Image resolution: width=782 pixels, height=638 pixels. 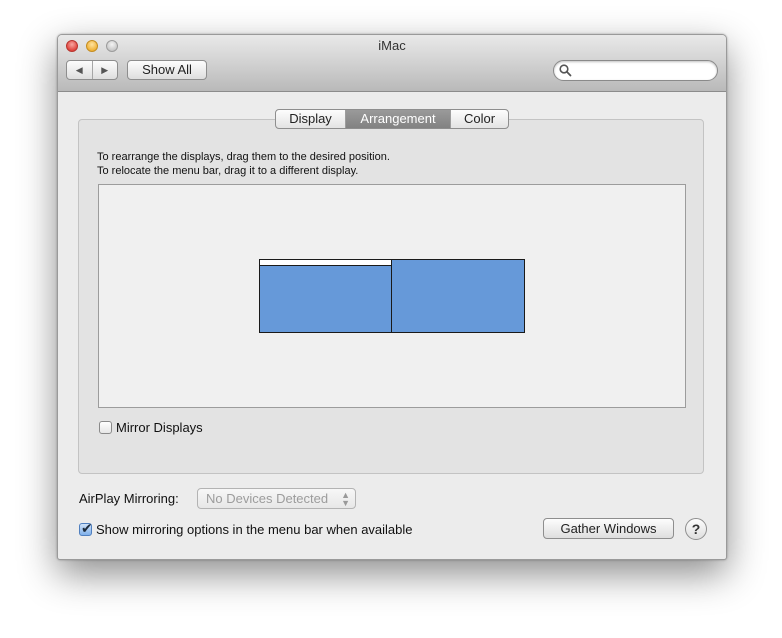 I want to click on window-title: iMac, so click(x=392, y=45).